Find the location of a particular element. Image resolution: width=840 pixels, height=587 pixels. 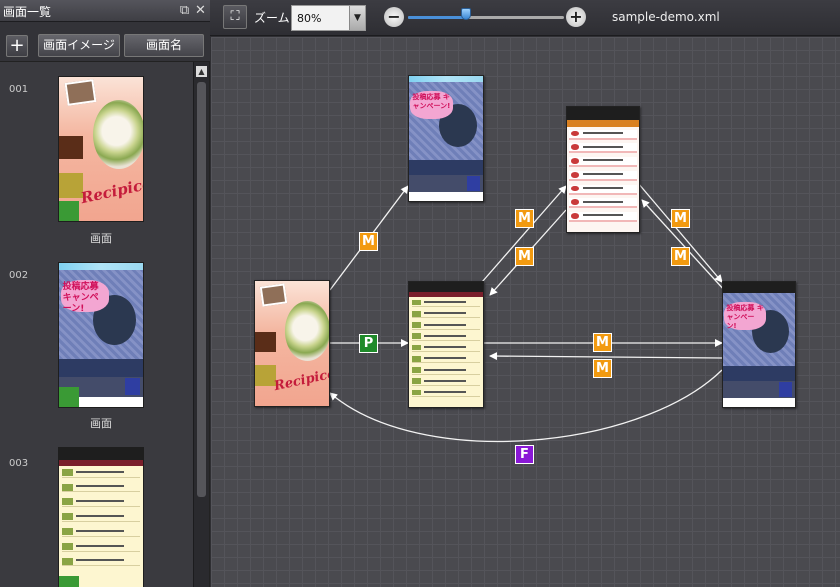

zoom-select: 80% ▼ is located at coordinates (328, 18).